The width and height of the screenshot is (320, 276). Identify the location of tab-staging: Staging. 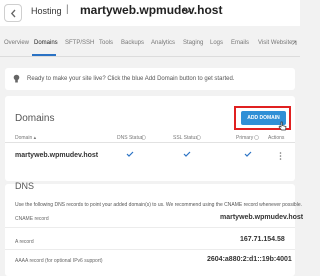
(193, 43).